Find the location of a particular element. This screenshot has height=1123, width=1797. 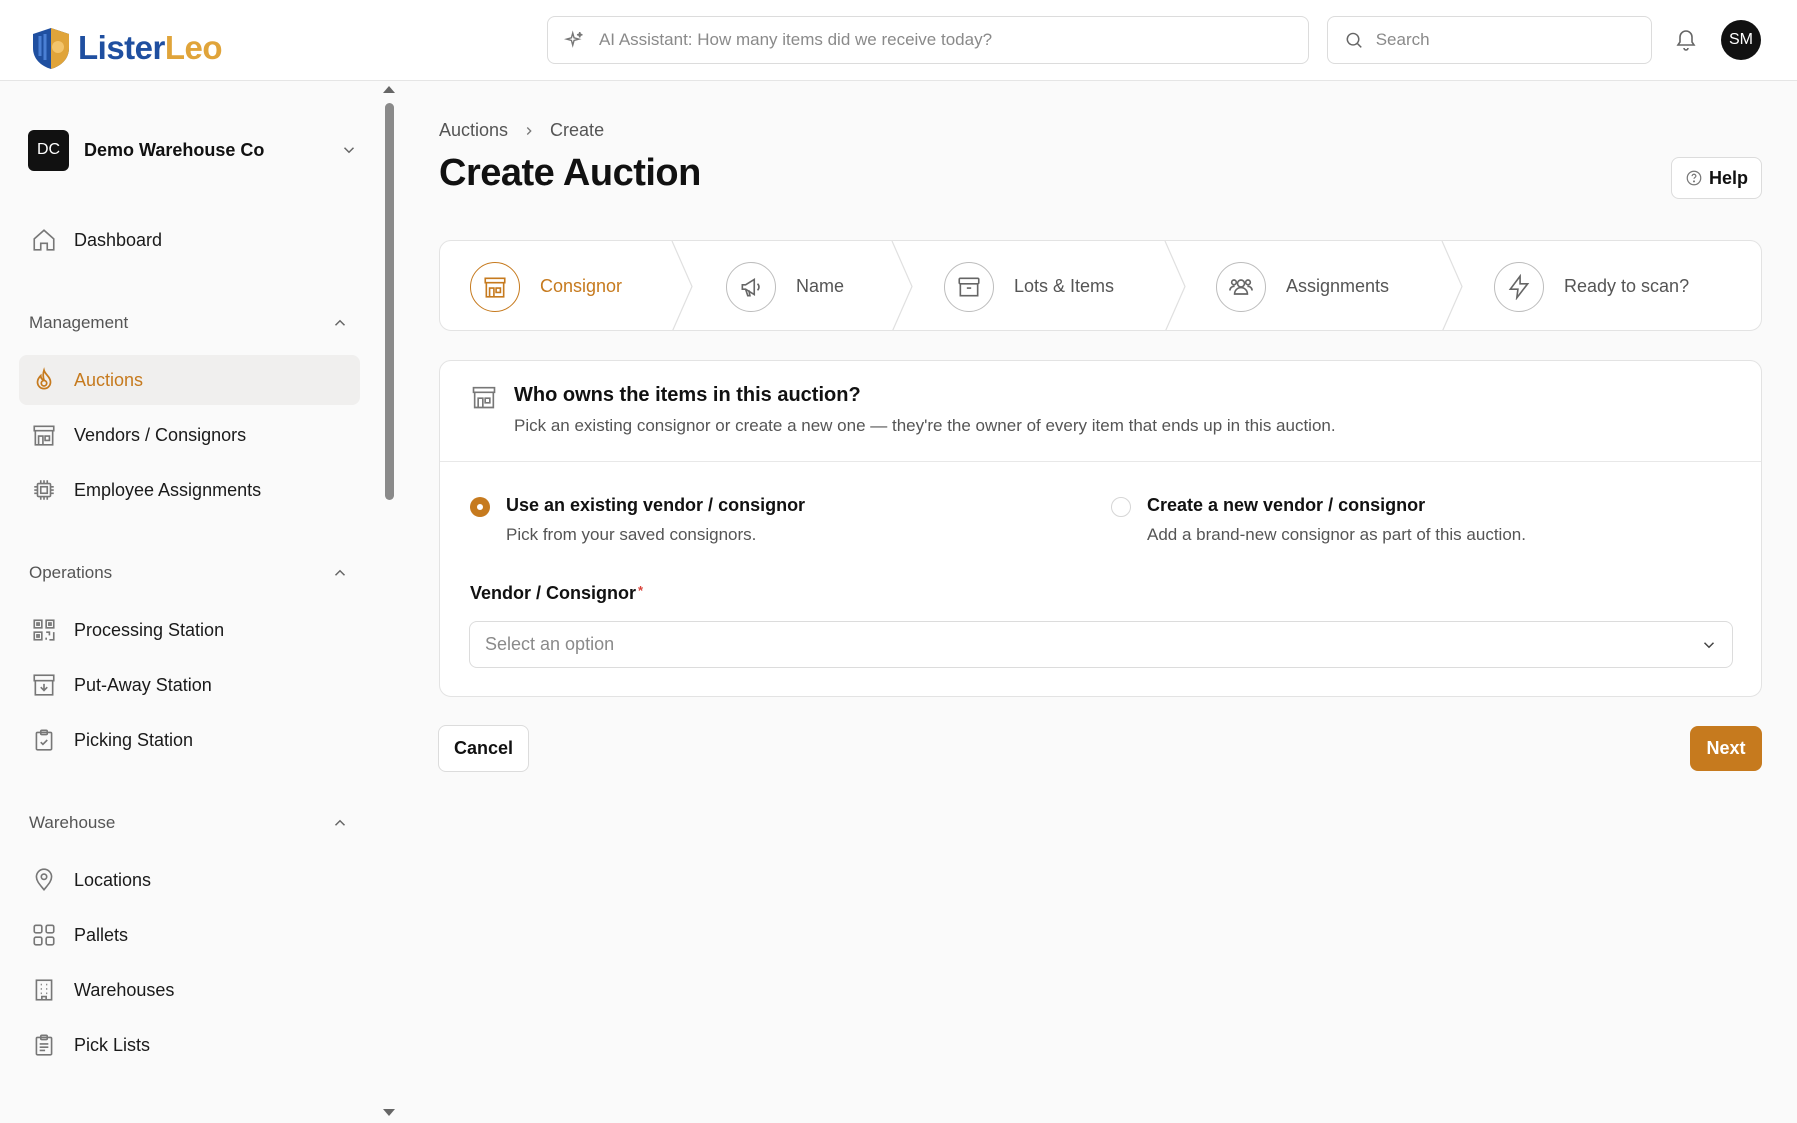

sidebar-scroll-thumb is located at coordinates (389, 301).